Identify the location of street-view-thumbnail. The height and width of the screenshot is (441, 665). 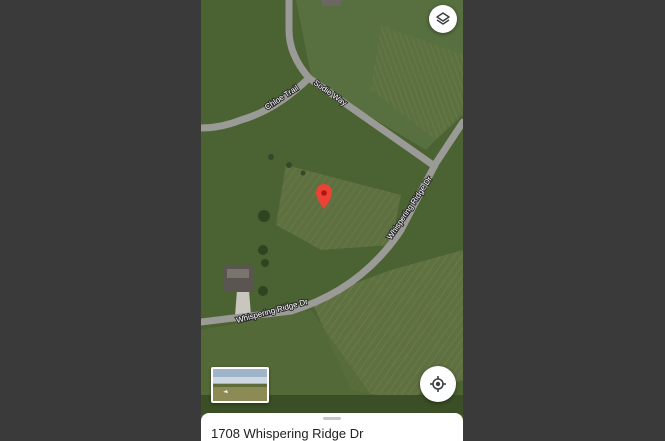
(240, 385).